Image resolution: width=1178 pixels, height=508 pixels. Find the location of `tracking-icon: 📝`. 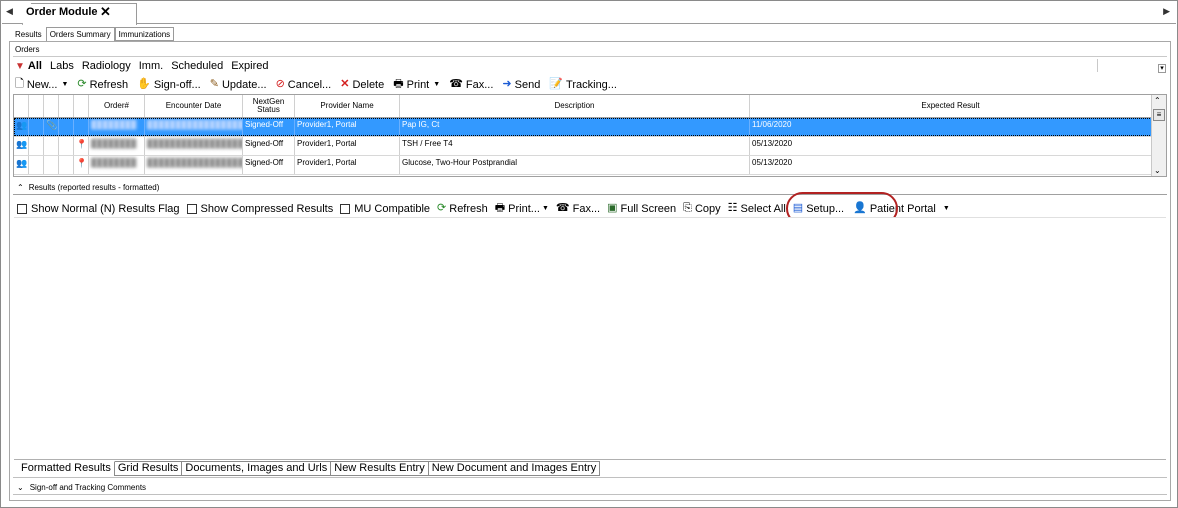

tracking-icon: 📝 is located at coordinates (556, 84).